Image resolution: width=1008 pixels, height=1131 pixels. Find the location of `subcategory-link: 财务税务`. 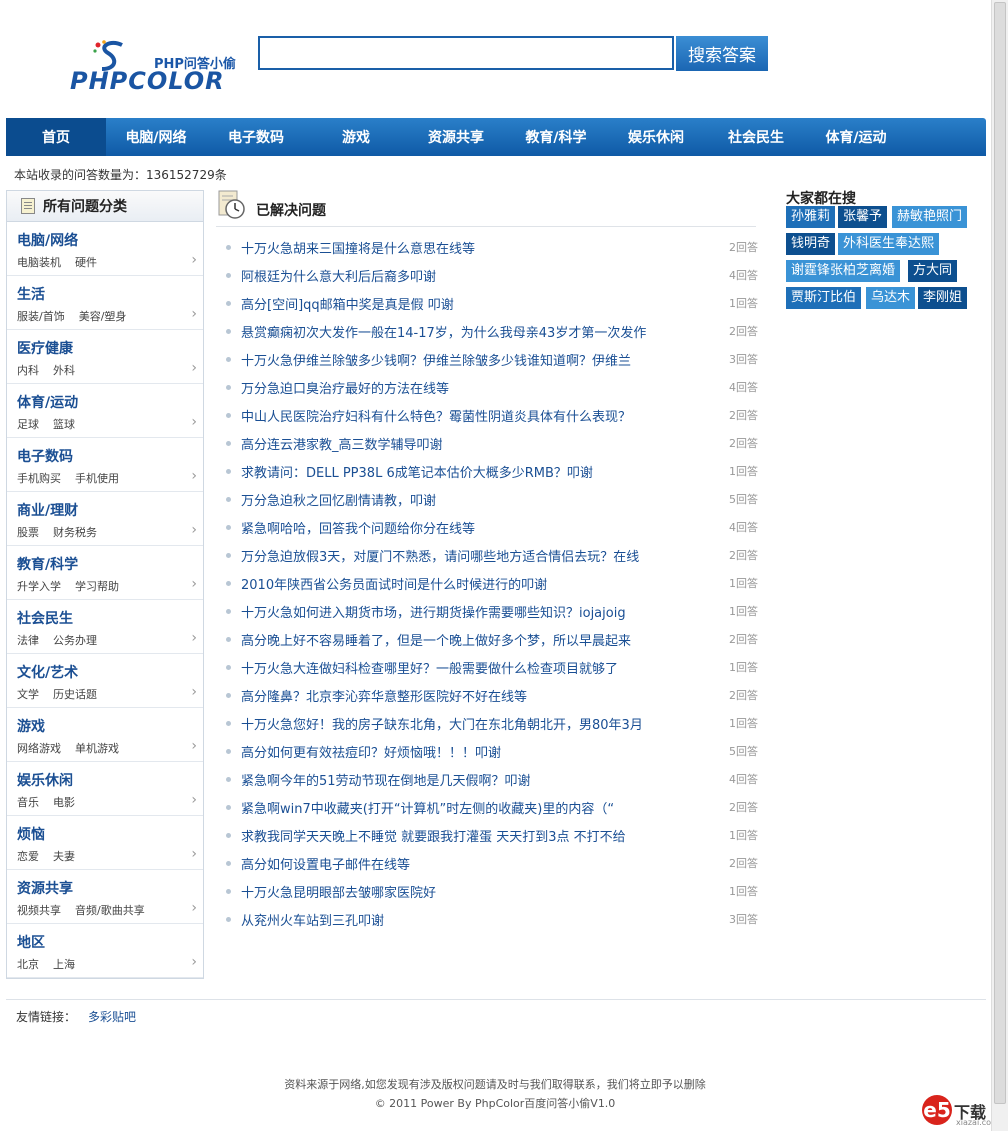

subcategory-link: 财务税务 is located at coordinates (75, 532).